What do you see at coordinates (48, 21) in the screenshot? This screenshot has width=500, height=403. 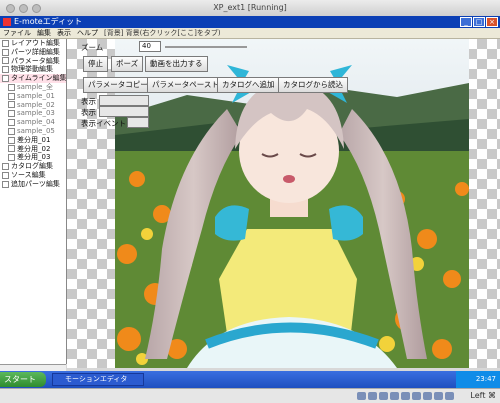 I see `app-title: E-moteエディット` at bounding box center [48, 21].